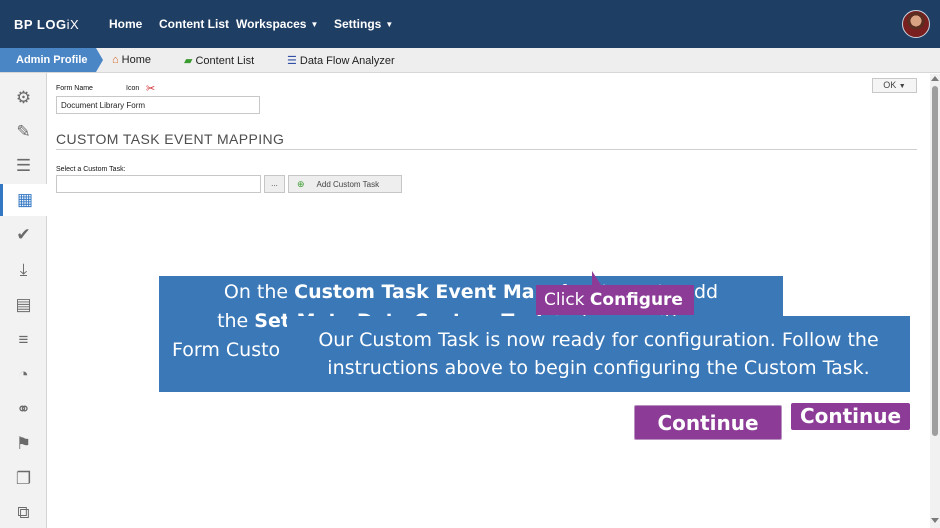  I want to click on chevron-down-icon: ▼, so click(902, 86).